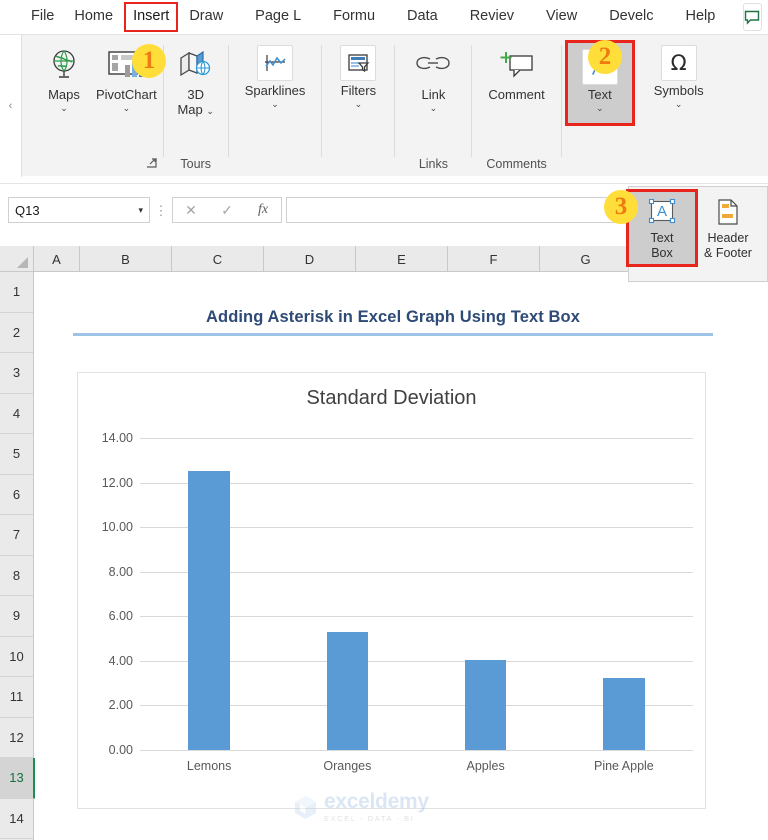  I want to click on ribbon-tab-insert: Insert, so click(151, 17).